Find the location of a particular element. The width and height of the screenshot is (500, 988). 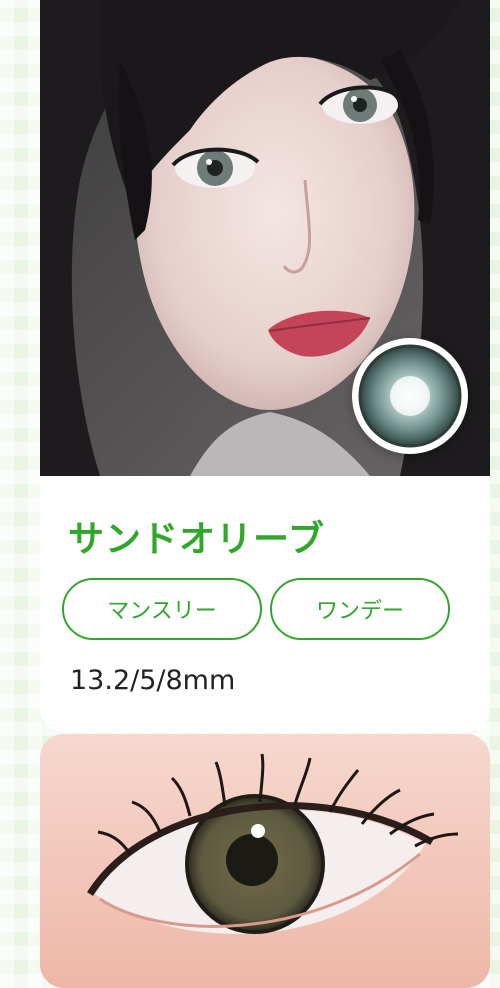

tag-monthly: マンスリー is located at coordinates (162, 609).